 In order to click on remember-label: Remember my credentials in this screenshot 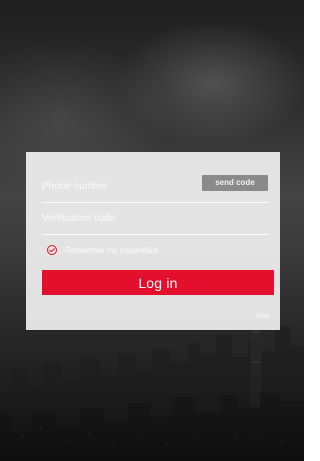, I will do `click(112, 250)`.